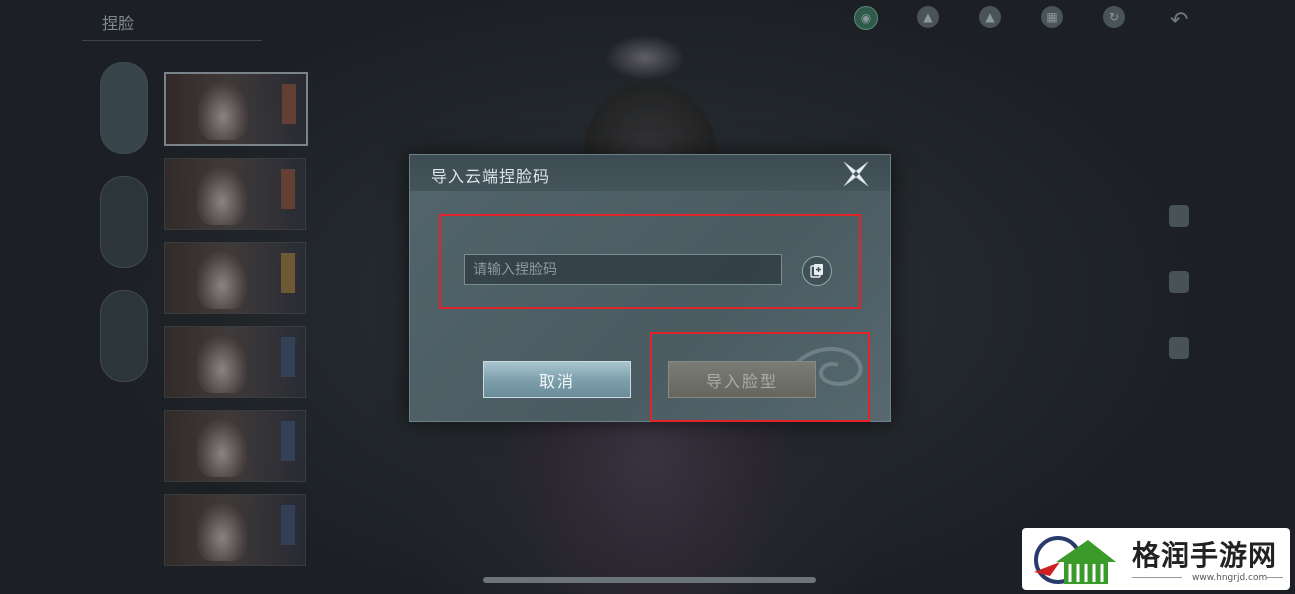  Describe the element at coordinates (172, 25) in the screenshot. I see `screen-title: 捏脸` at that location.